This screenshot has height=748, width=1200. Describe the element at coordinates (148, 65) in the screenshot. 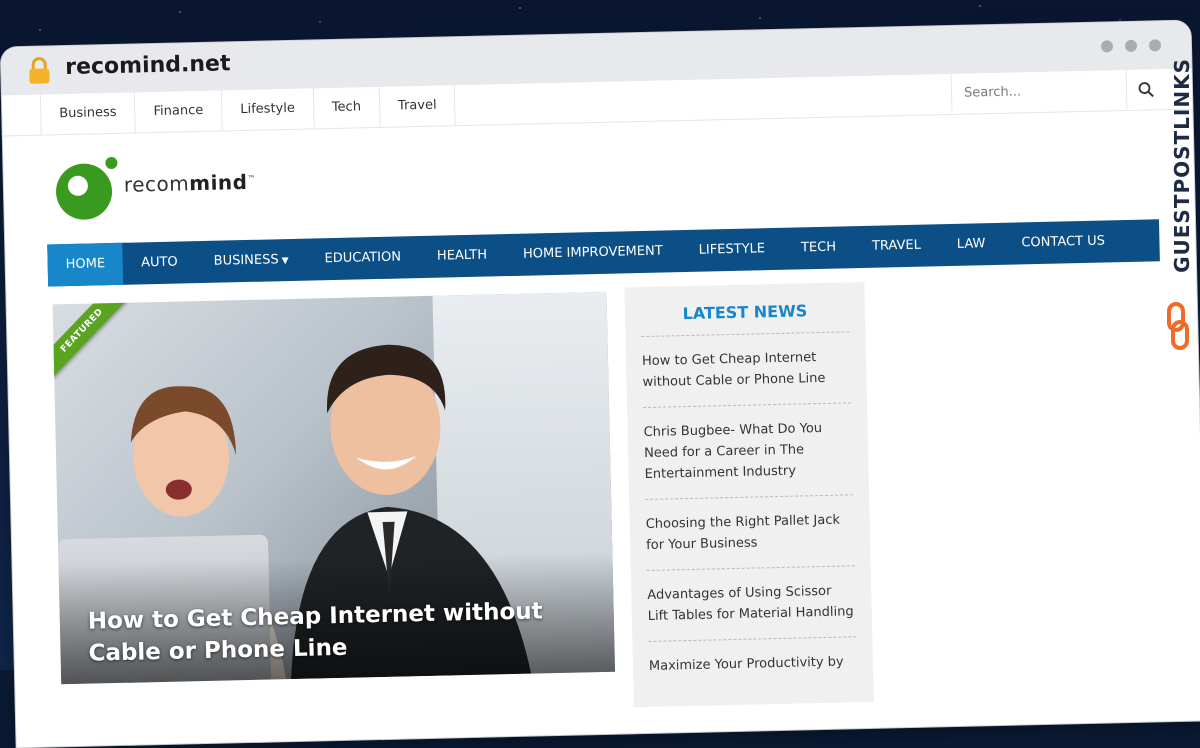

I see `url-text: recomind.net` at that location.